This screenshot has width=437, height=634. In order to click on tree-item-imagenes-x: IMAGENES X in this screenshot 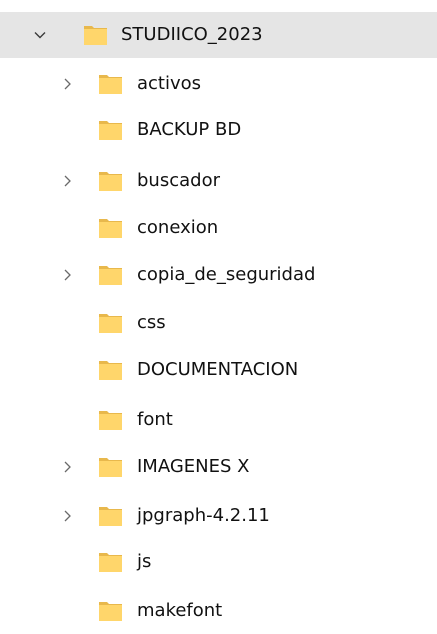, I will do `click(218, 467)`.